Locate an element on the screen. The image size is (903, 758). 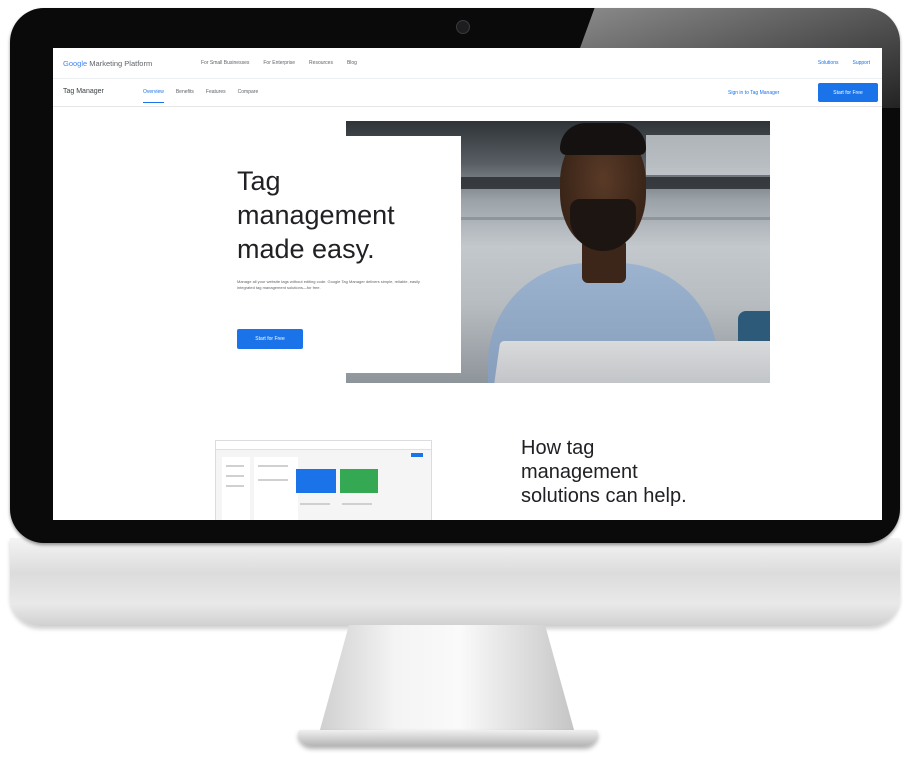
nav-enterprise: For Enterprise is located at coordinates (279, 63).